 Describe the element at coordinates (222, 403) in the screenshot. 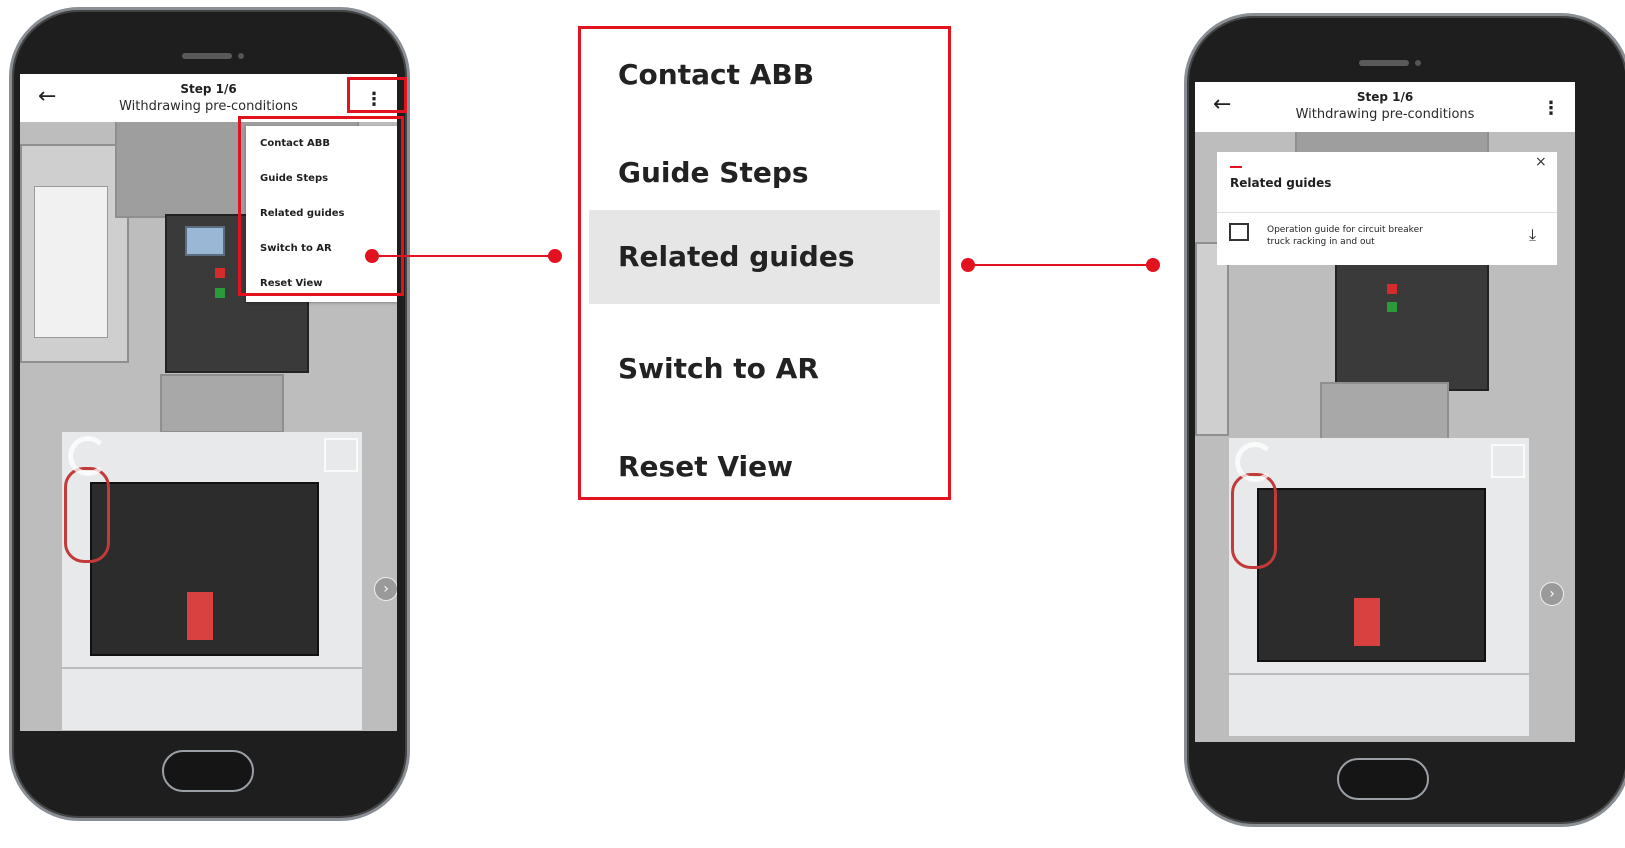

I see `lower-panel` at that location.